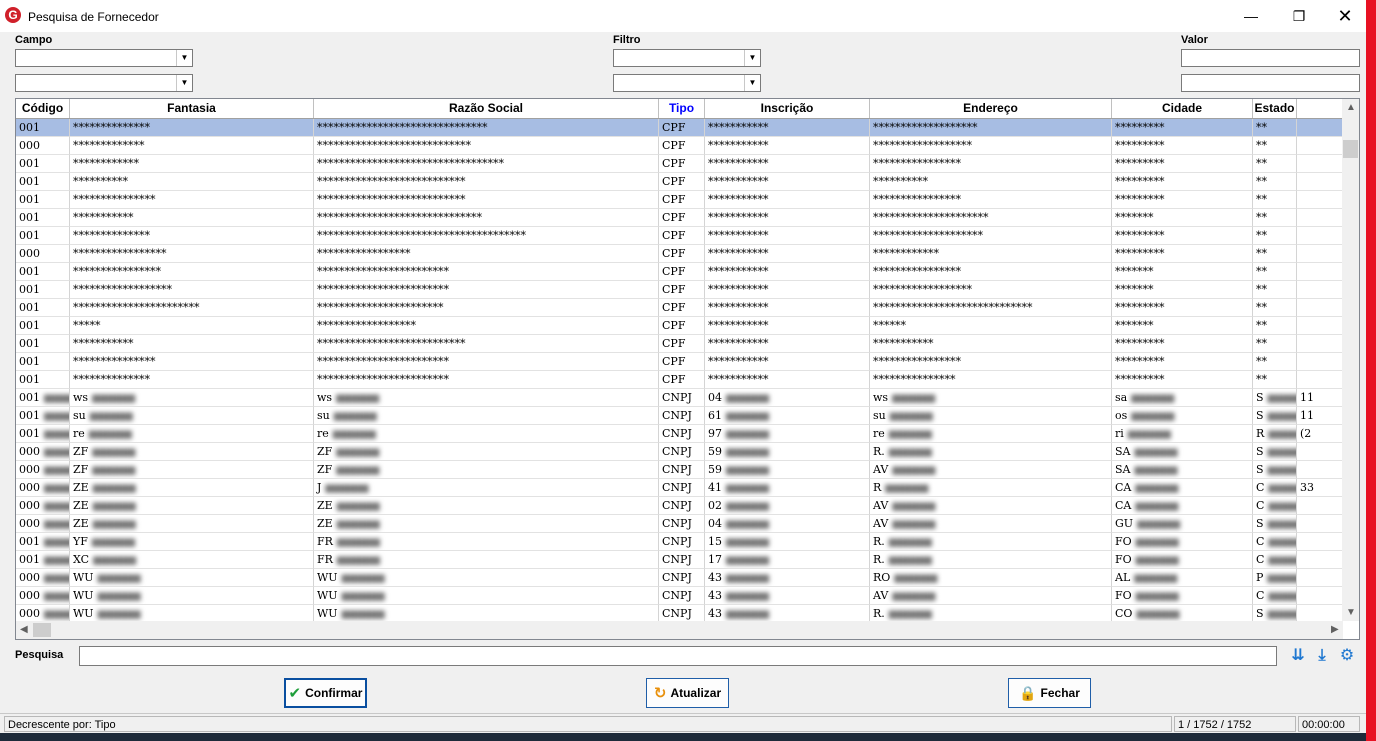 Image resolution: width=1376 pixels, height=741 pixels. Describe the element at coordinates (1275, 596) in the screenshot. I see `cell-estado: C████████` at that location.